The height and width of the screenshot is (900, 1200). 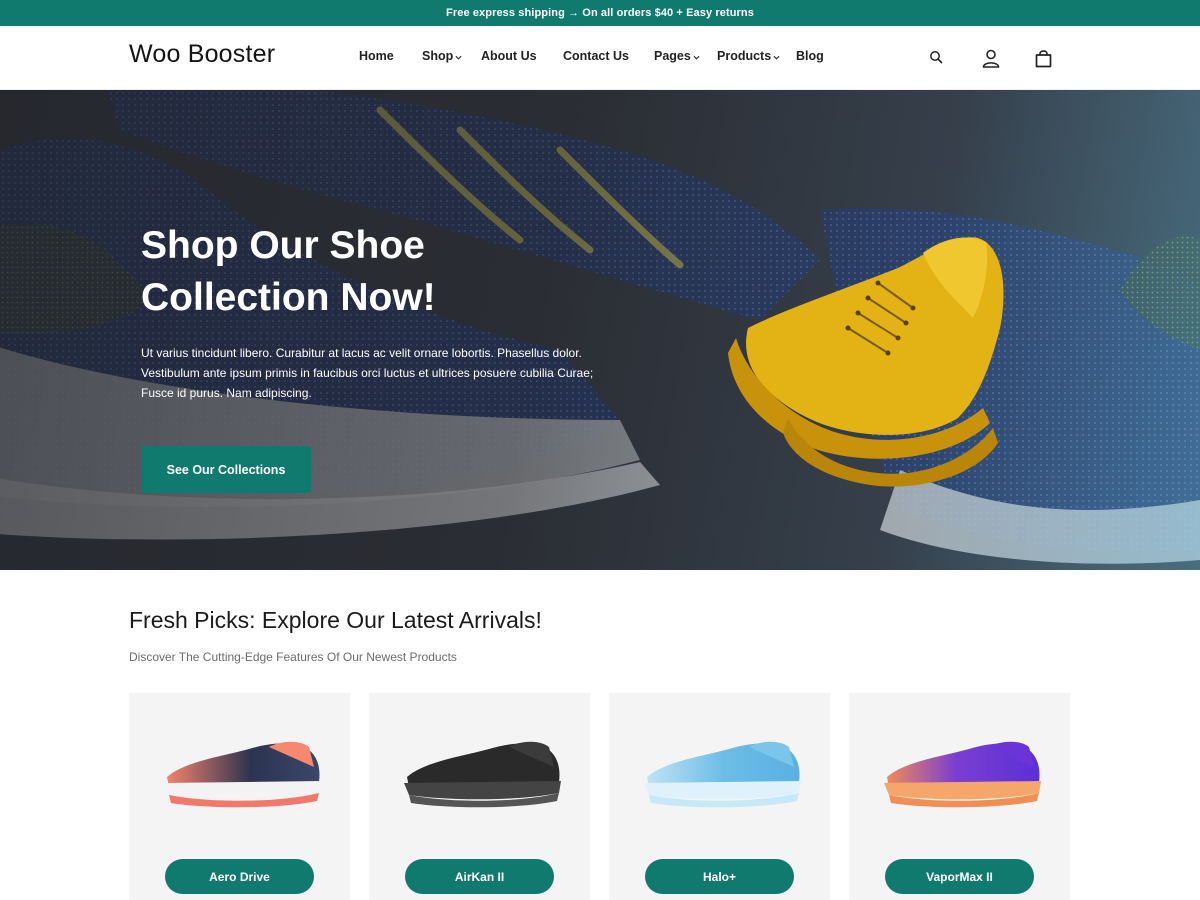 What do you see at coordinates (226, 469) in the screenshot?
I see `see-collections-button: See Our Collections` at bounding box center [226, 469].